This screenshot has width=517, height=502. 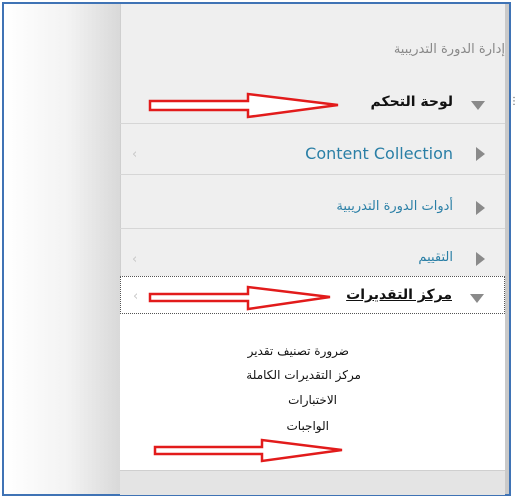 What do you see at coordinates (298, 351) in the screenshot?
I see `submenu-item-needs-grading: ضرورة تصنيف تقدير` at bounding box center [298, 351].